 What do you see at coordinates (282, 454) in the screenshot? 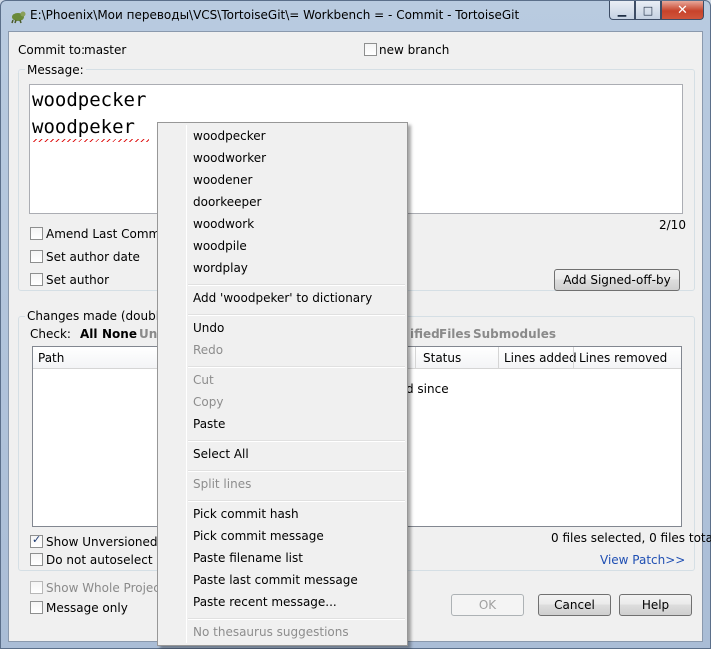
I see `menu-select-all: Select All` at bounding box center [282, 454].